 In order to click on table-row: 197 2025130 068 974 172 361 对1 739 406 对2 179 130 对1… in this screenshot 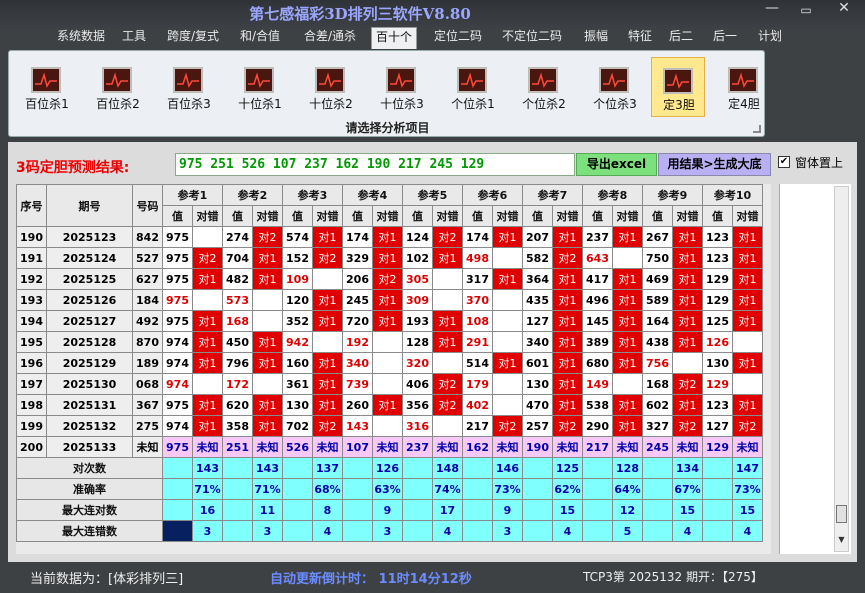, I will do `click(389, 384)`.